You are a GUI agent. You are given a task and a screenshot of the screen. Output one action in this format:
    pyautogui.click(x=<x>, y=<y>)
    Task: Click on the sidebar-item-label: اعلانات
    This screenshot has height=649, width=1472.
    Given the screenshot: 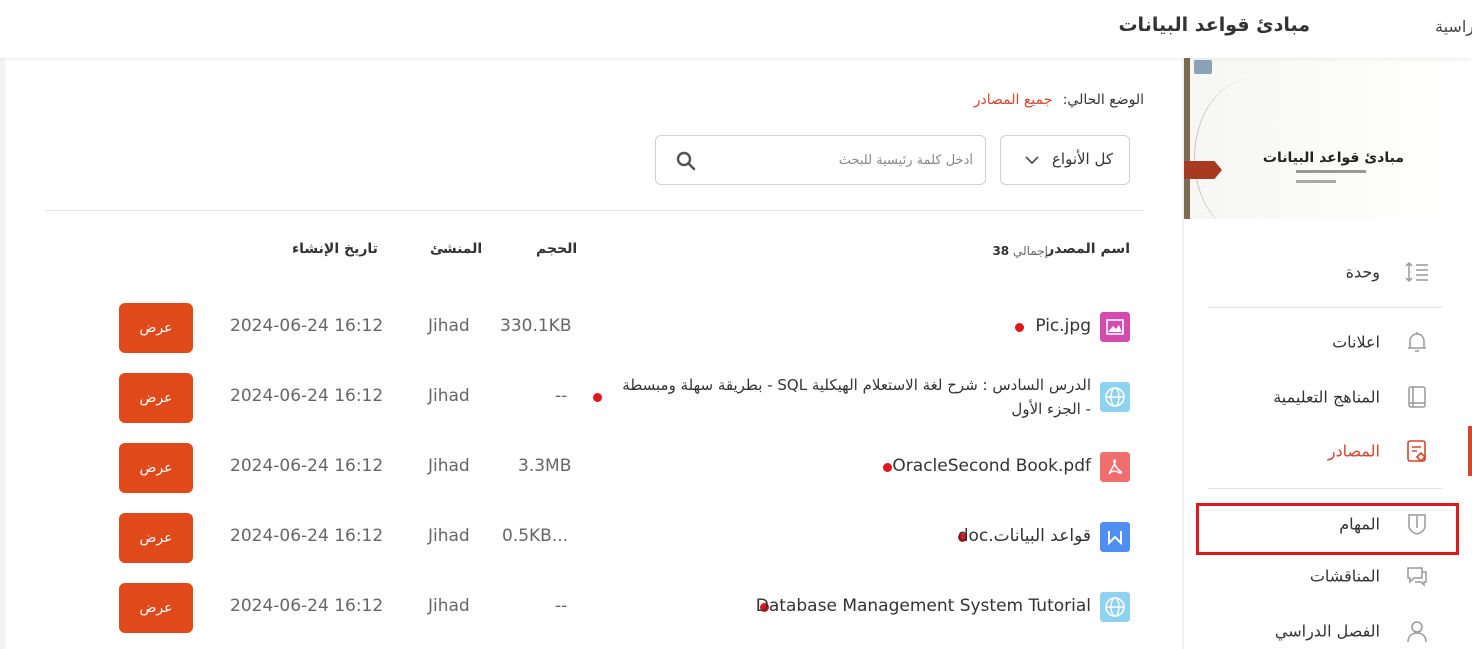 What is the action you would take?
    pyautogui.click(x=1356, y=342)
    